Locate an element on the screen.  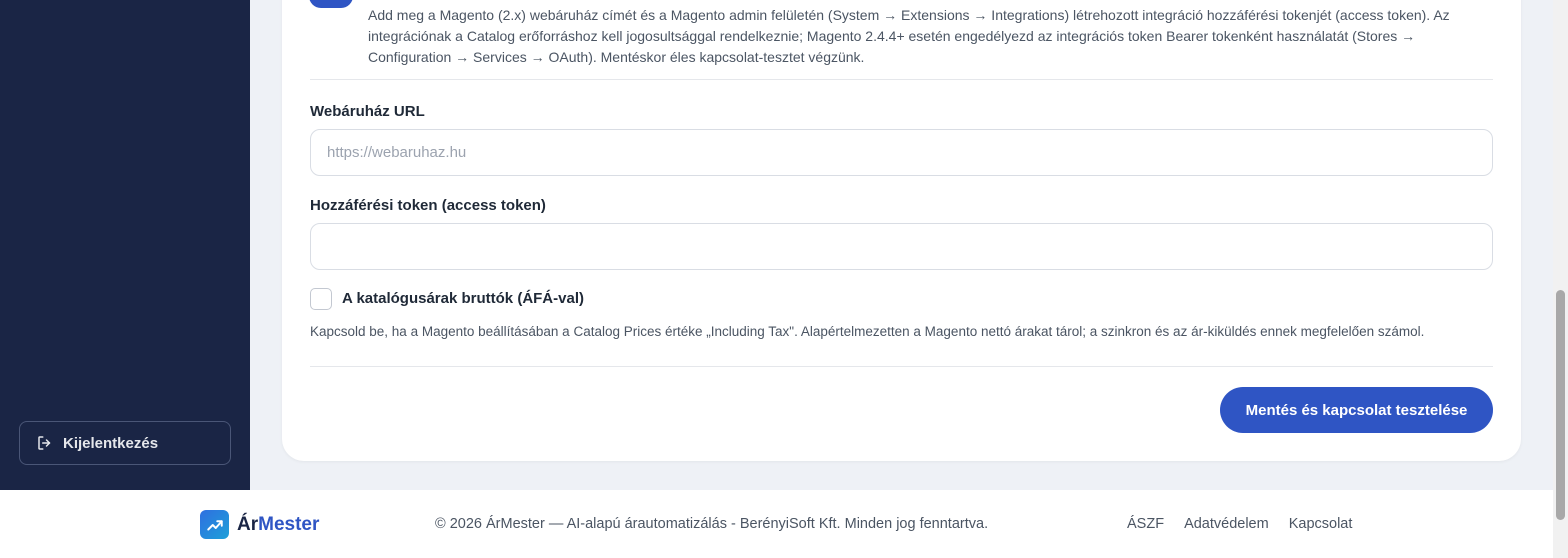
footer-links: ÁSZF Adatvédelem Kapcsolat is located at coordinates (1239, 524).